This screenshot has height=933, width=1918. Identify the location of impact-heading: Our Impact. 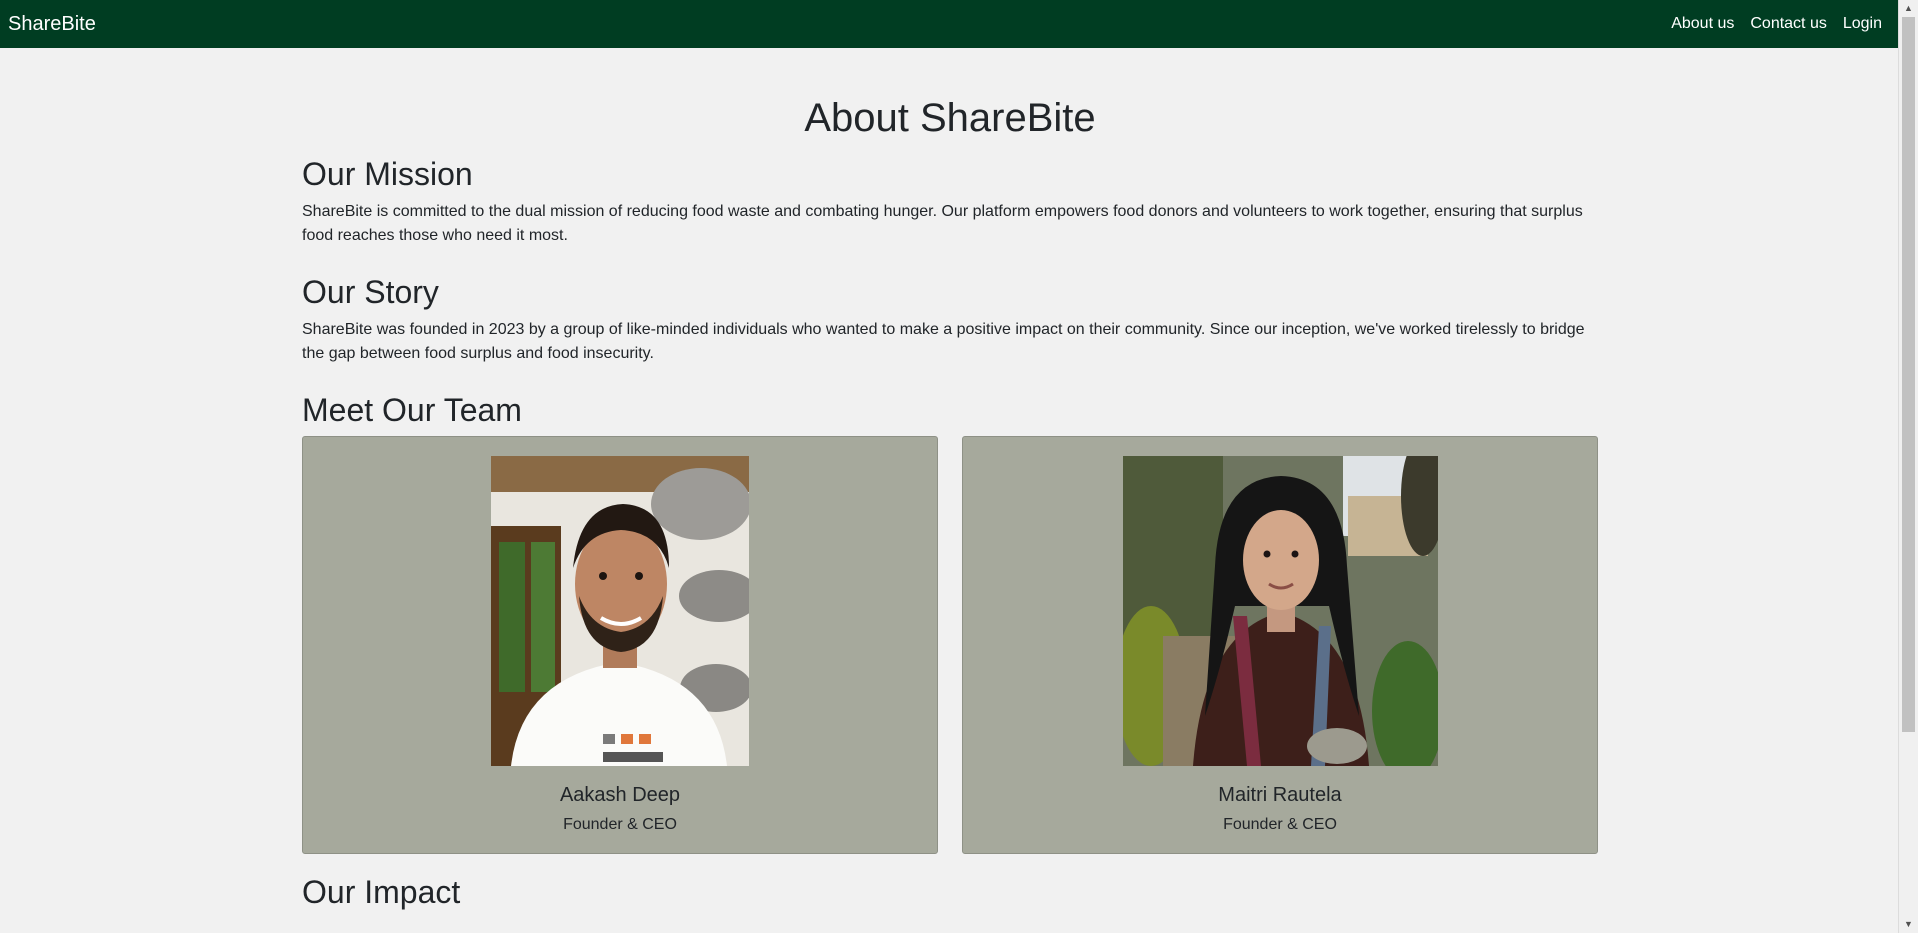
(381, 892).